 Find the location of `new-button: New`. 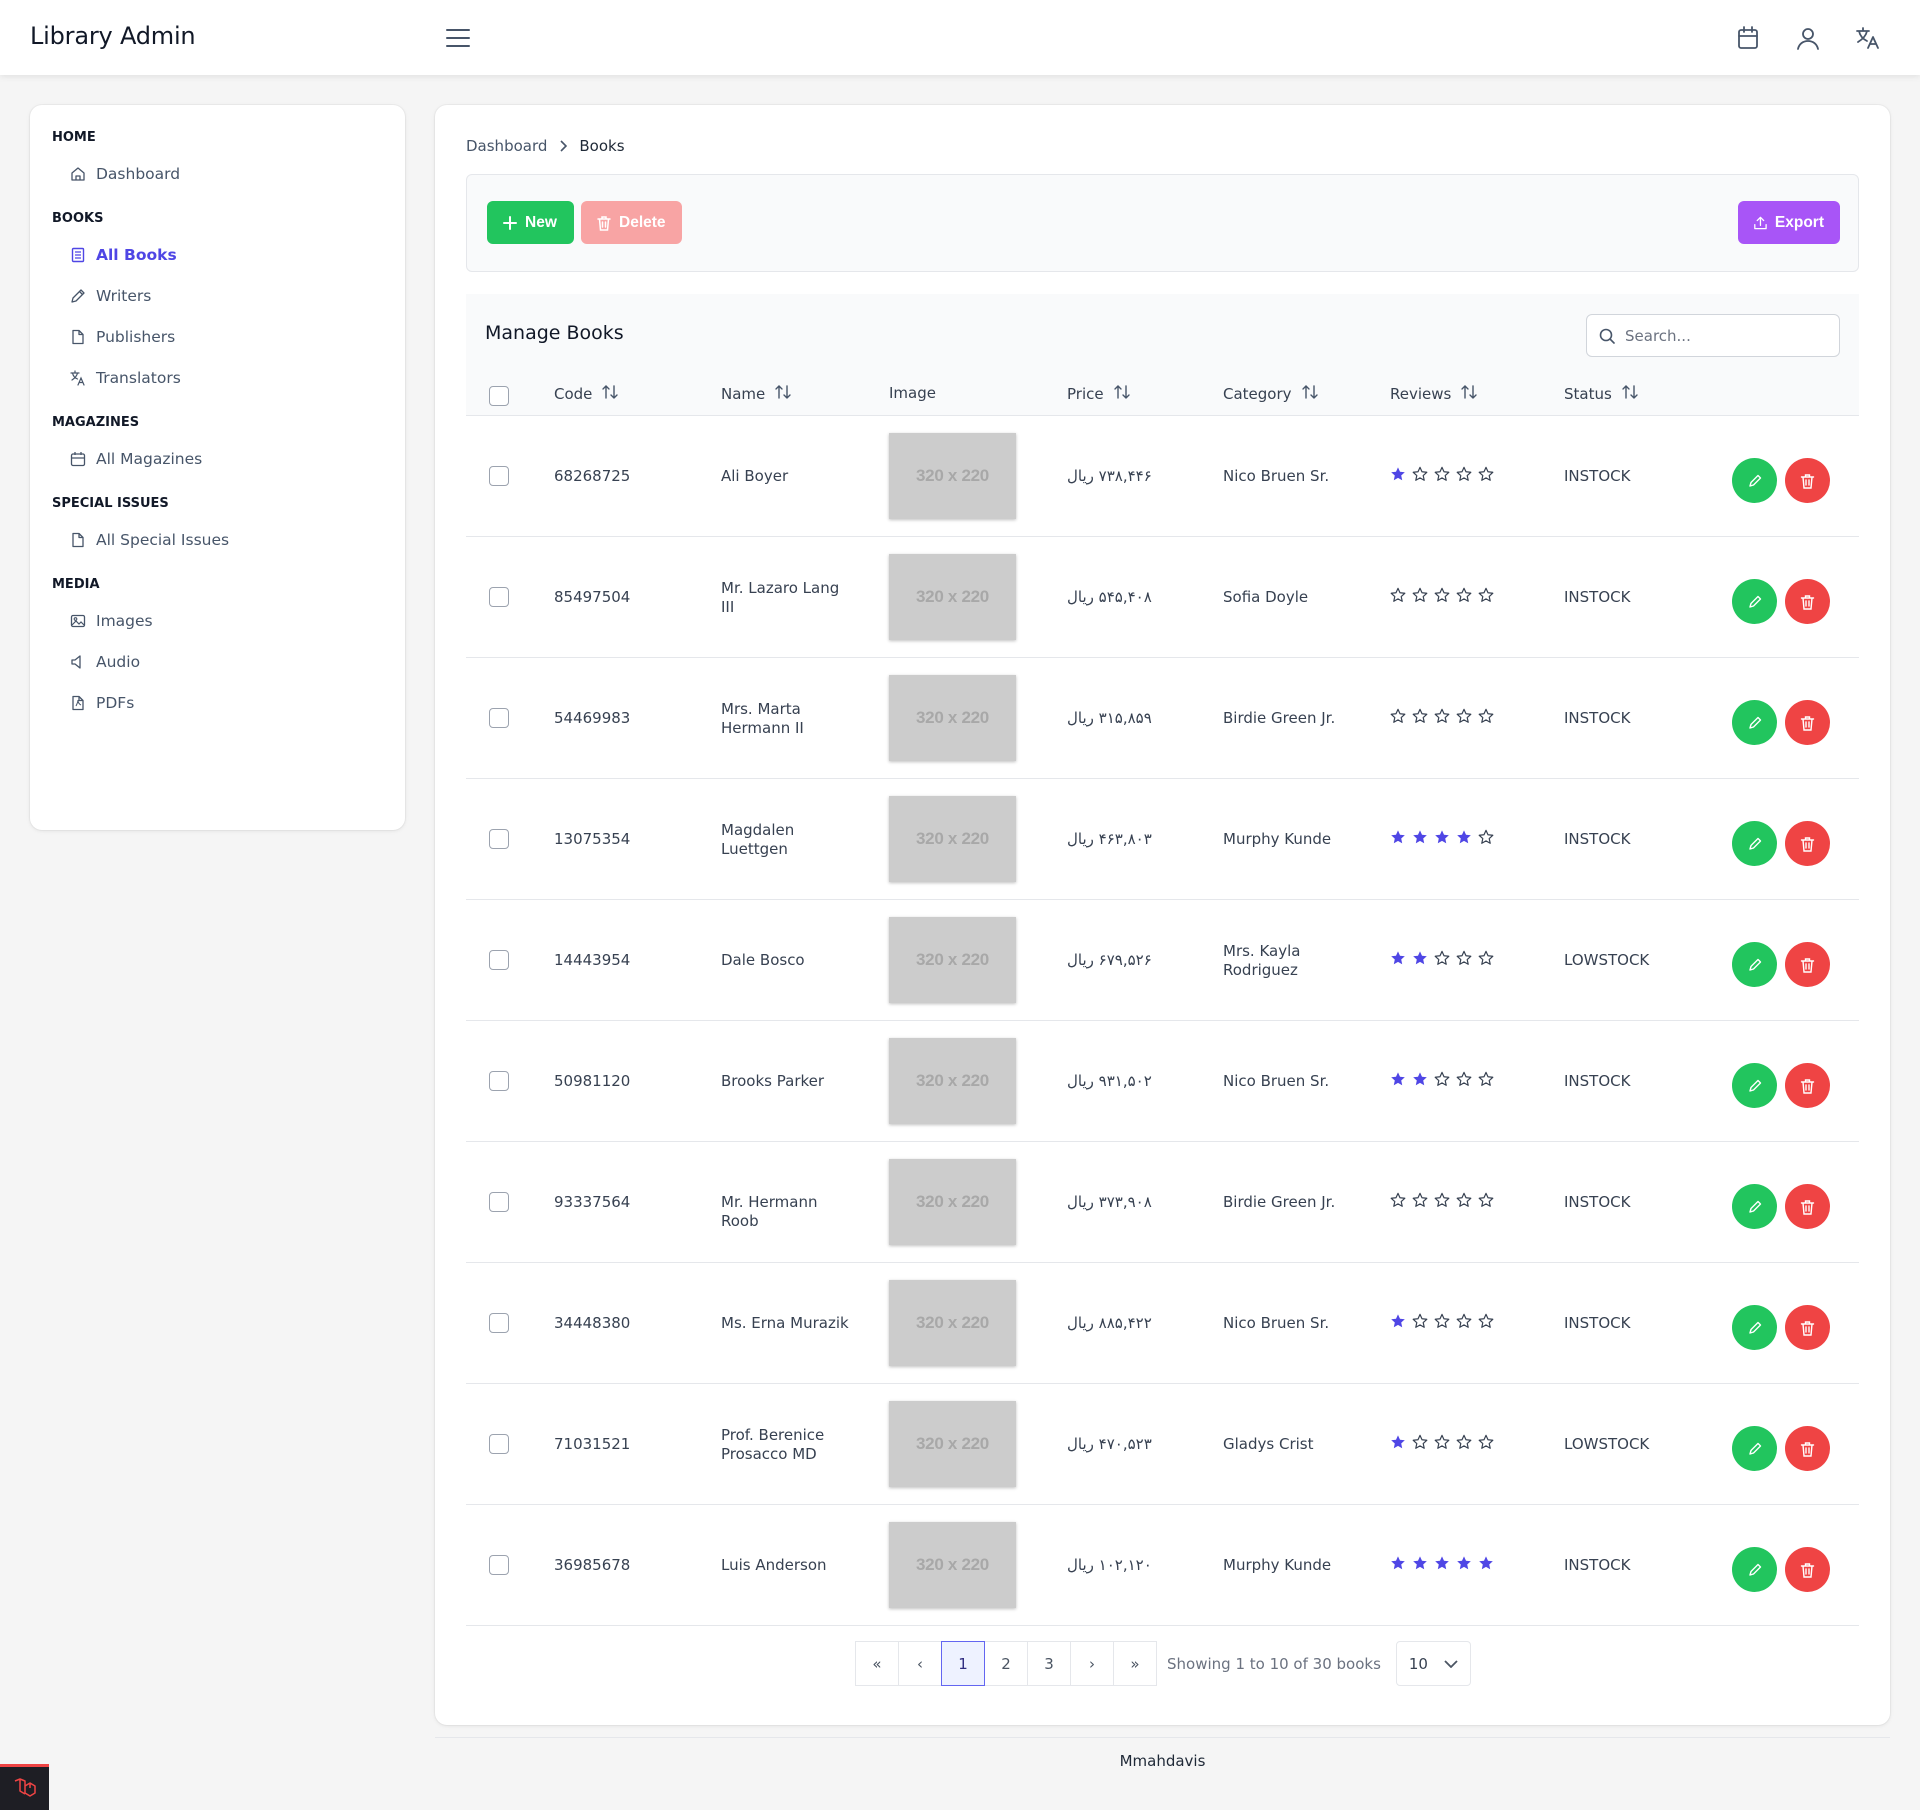

new-button: New is located at coordinates (530, 222).